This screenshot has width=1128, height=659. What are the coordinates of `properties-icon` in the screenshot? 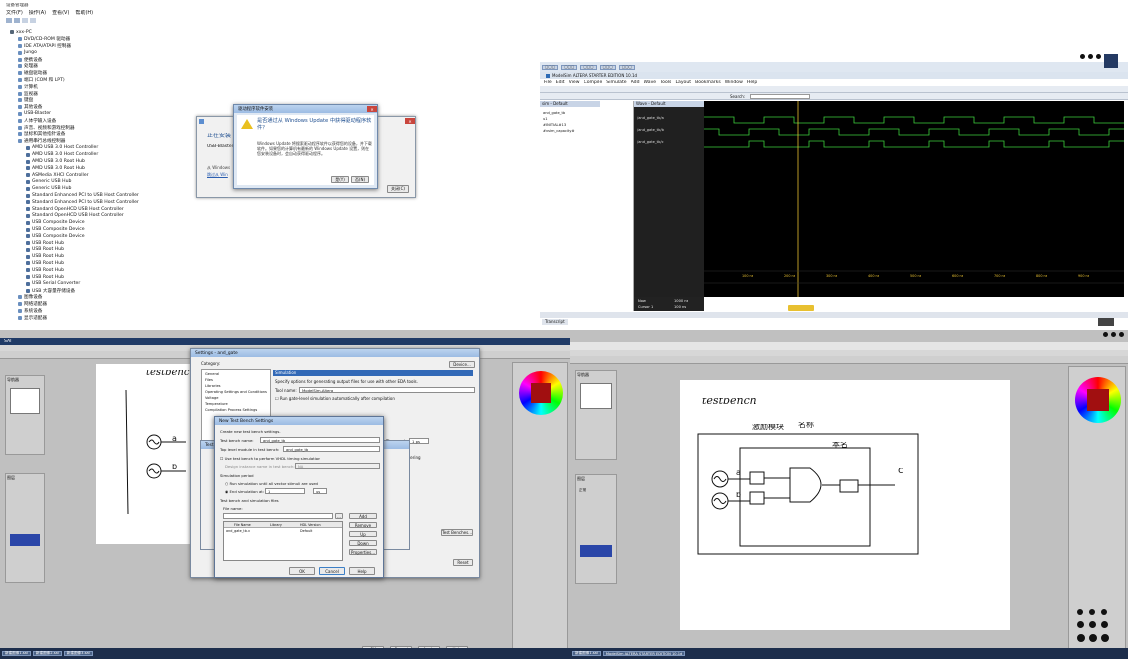 It's located at (25, 20).